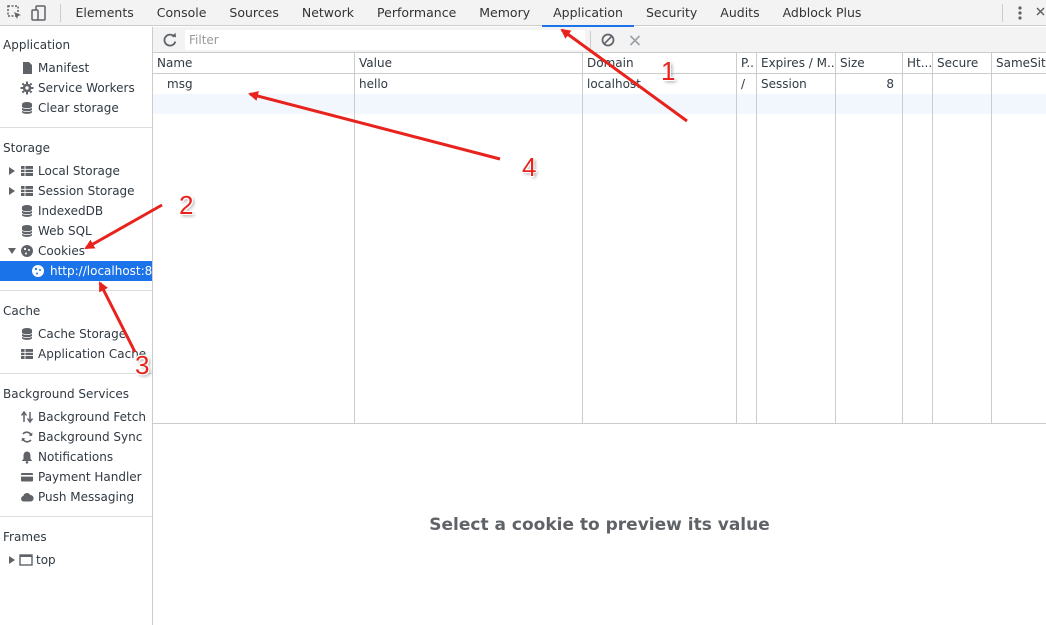  Describe the element at coordinates (82, 334) in the screenshot. I see `sidebar-item-label: Cache Storage` at that location.